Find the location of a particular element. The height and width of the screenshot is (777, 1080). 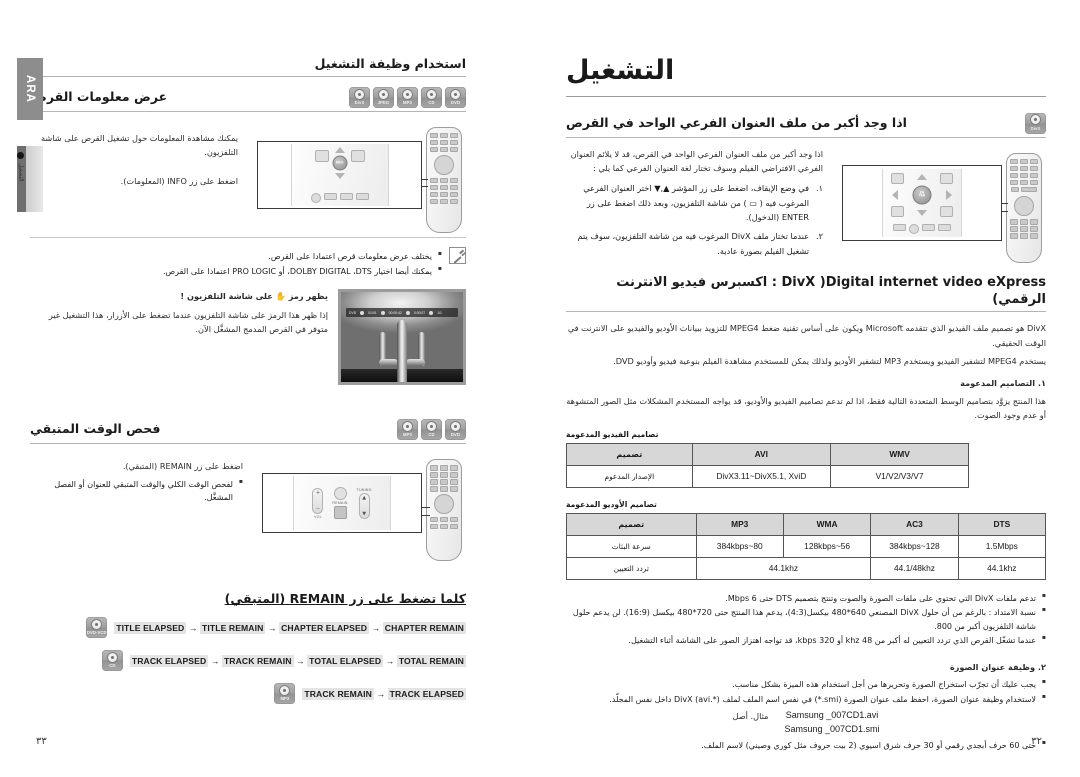

info-button: INFO is located at coordinates (339, 163).